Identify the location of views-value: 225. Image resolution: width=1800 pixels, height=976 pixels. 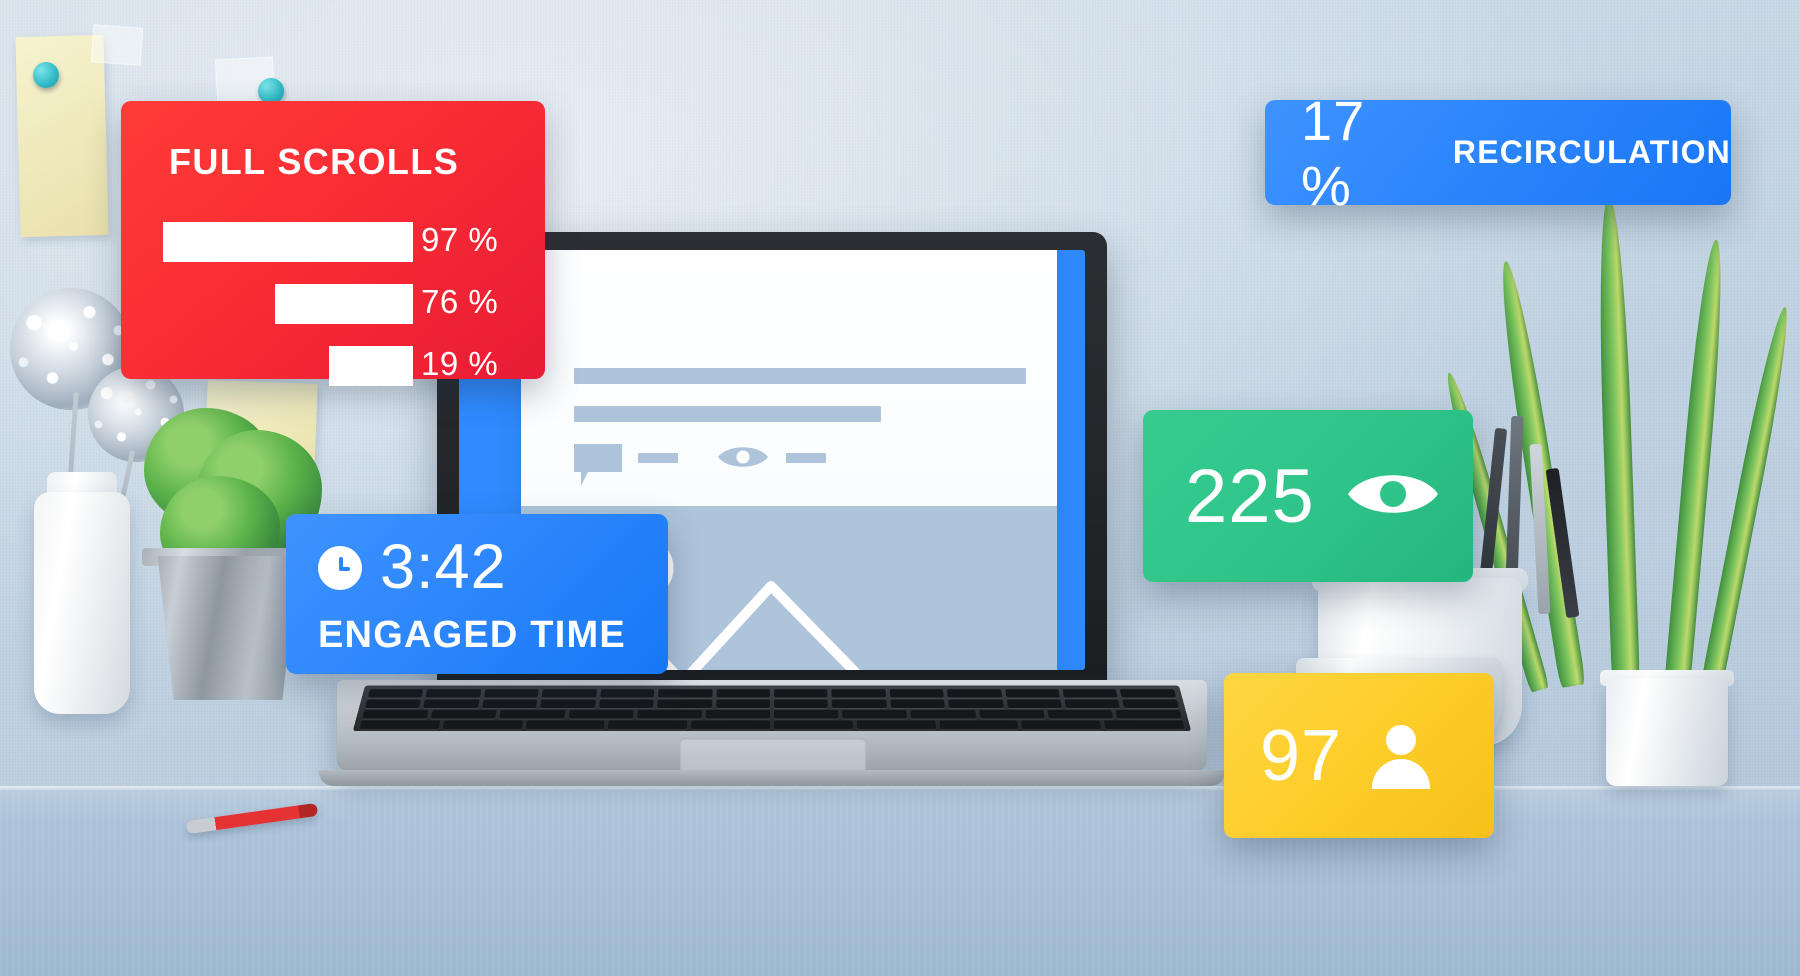
(1250, 496).